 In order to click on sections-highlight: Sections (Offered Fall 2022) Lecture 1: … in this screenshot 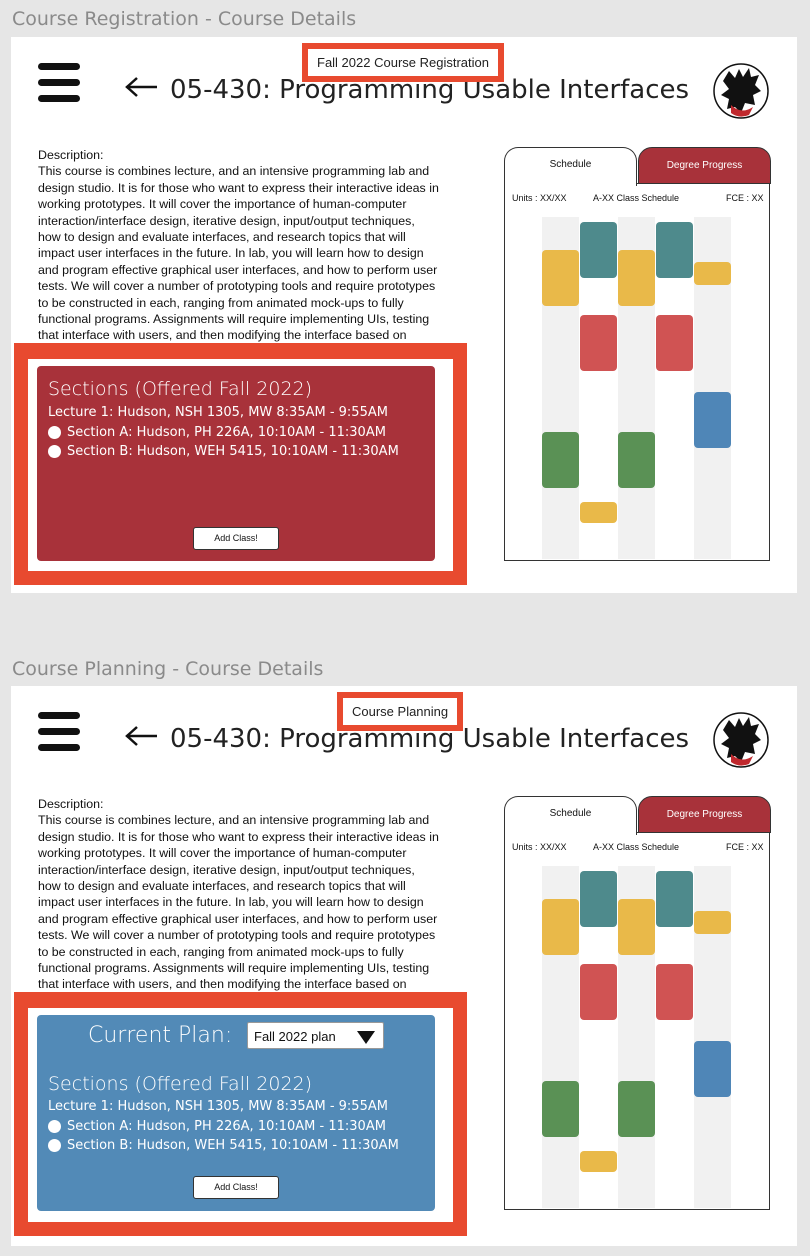, I will do `click(240, 464)`.